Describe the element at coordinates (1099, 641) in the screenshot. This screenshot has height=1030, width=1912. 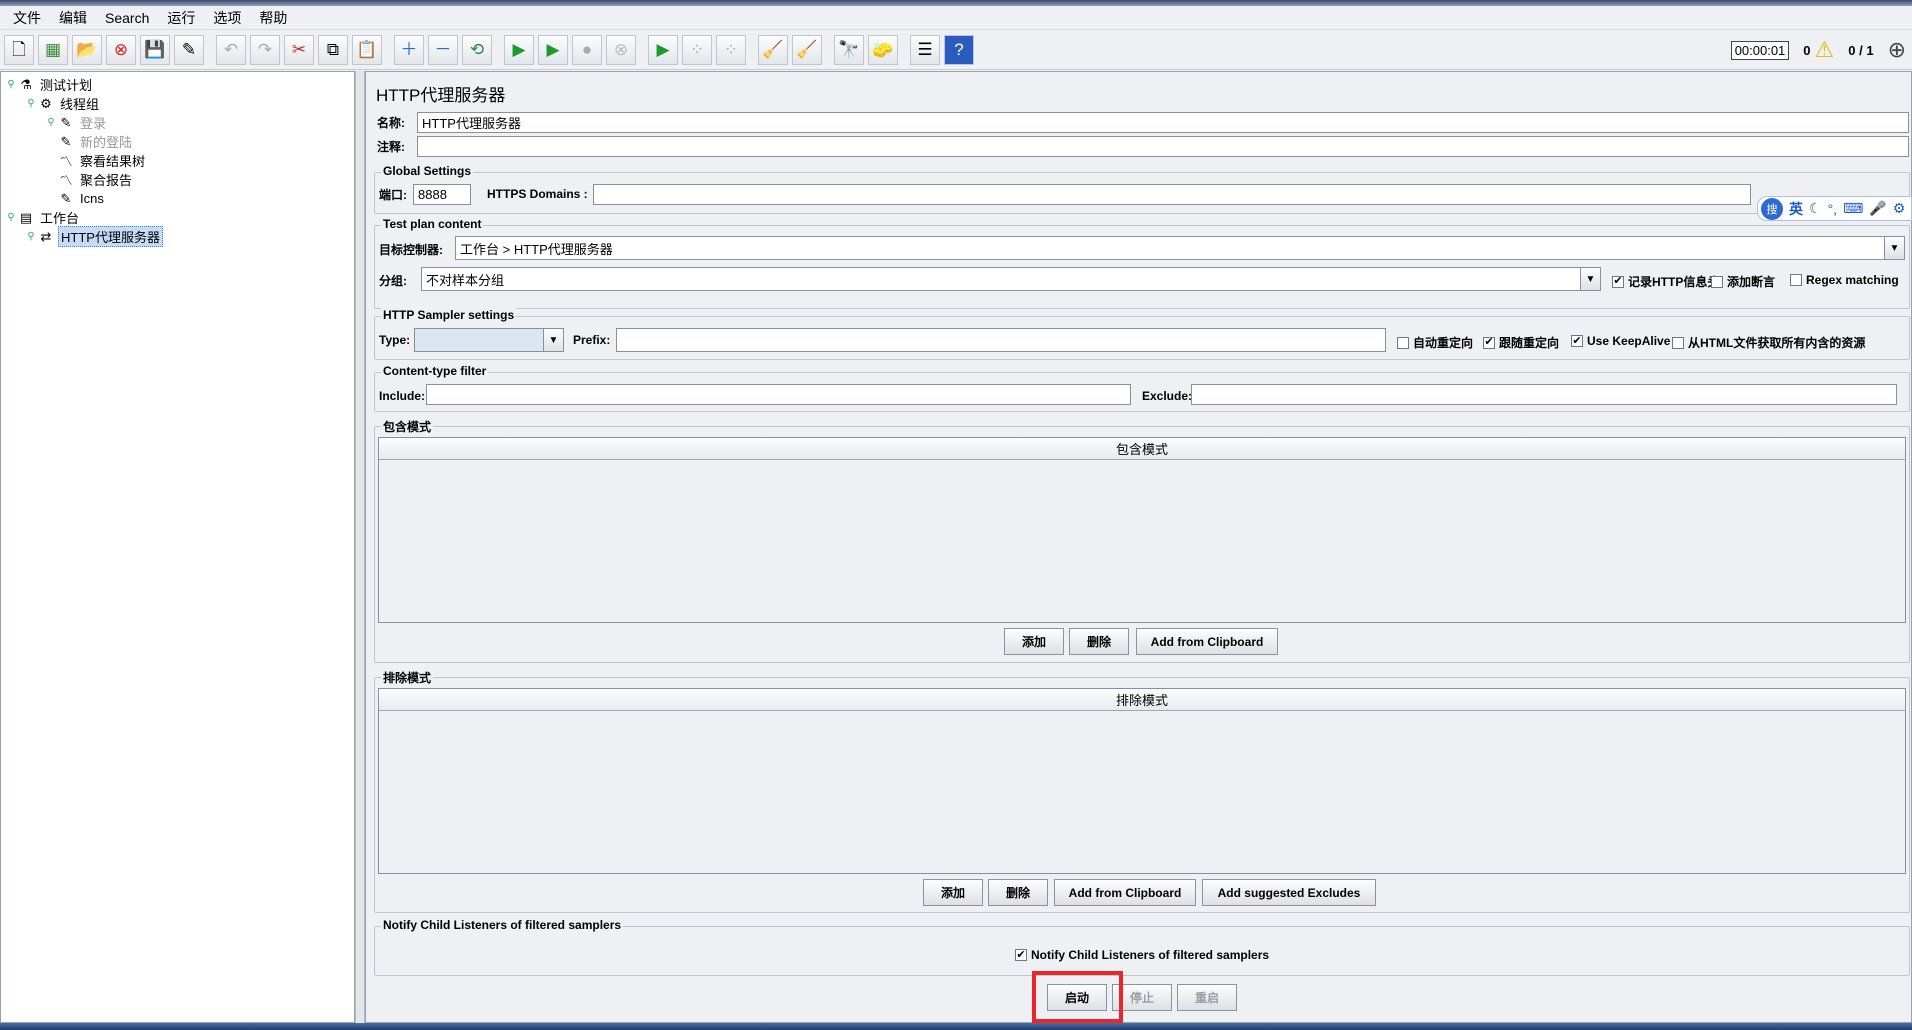
I see `include-delete-button: 删除` at that location.